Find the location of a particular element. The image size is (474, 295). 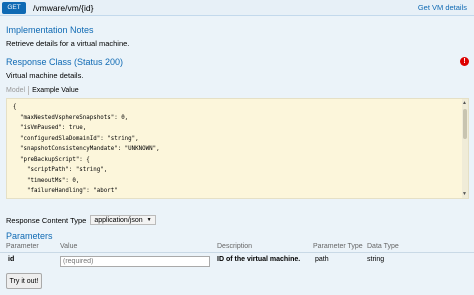

column-header-parameter: Parameter is located at coordinates (22, 246).